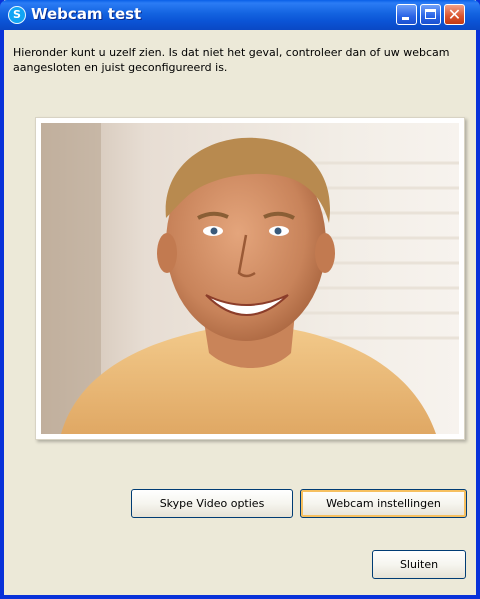 The height and width of the screenshot is (599, 480). What do you see at coordinates (86, 14) in the screenshot?
I see `window-title: Webcam test` at bounding box center [86, 14].